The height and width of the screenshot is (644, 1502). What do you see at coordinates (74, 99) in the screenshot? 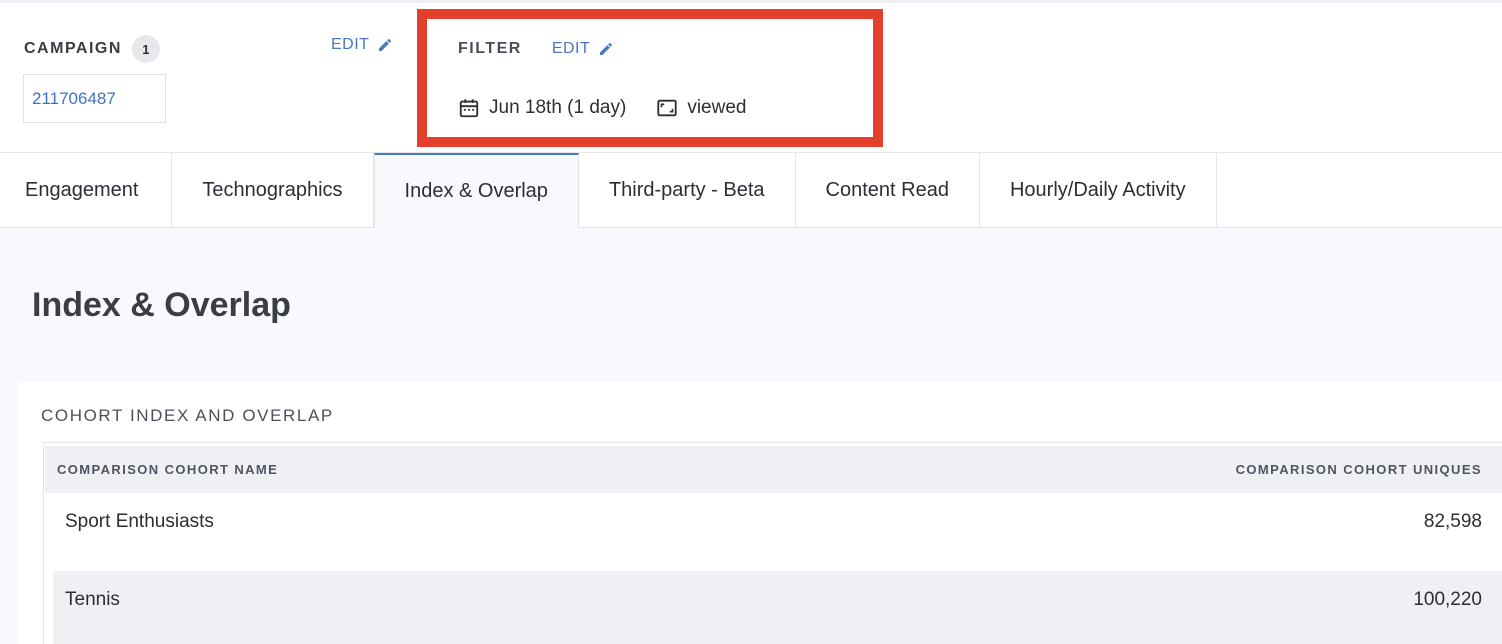
I see `campaign-id: 211706487` at bounding box center [74, 99].